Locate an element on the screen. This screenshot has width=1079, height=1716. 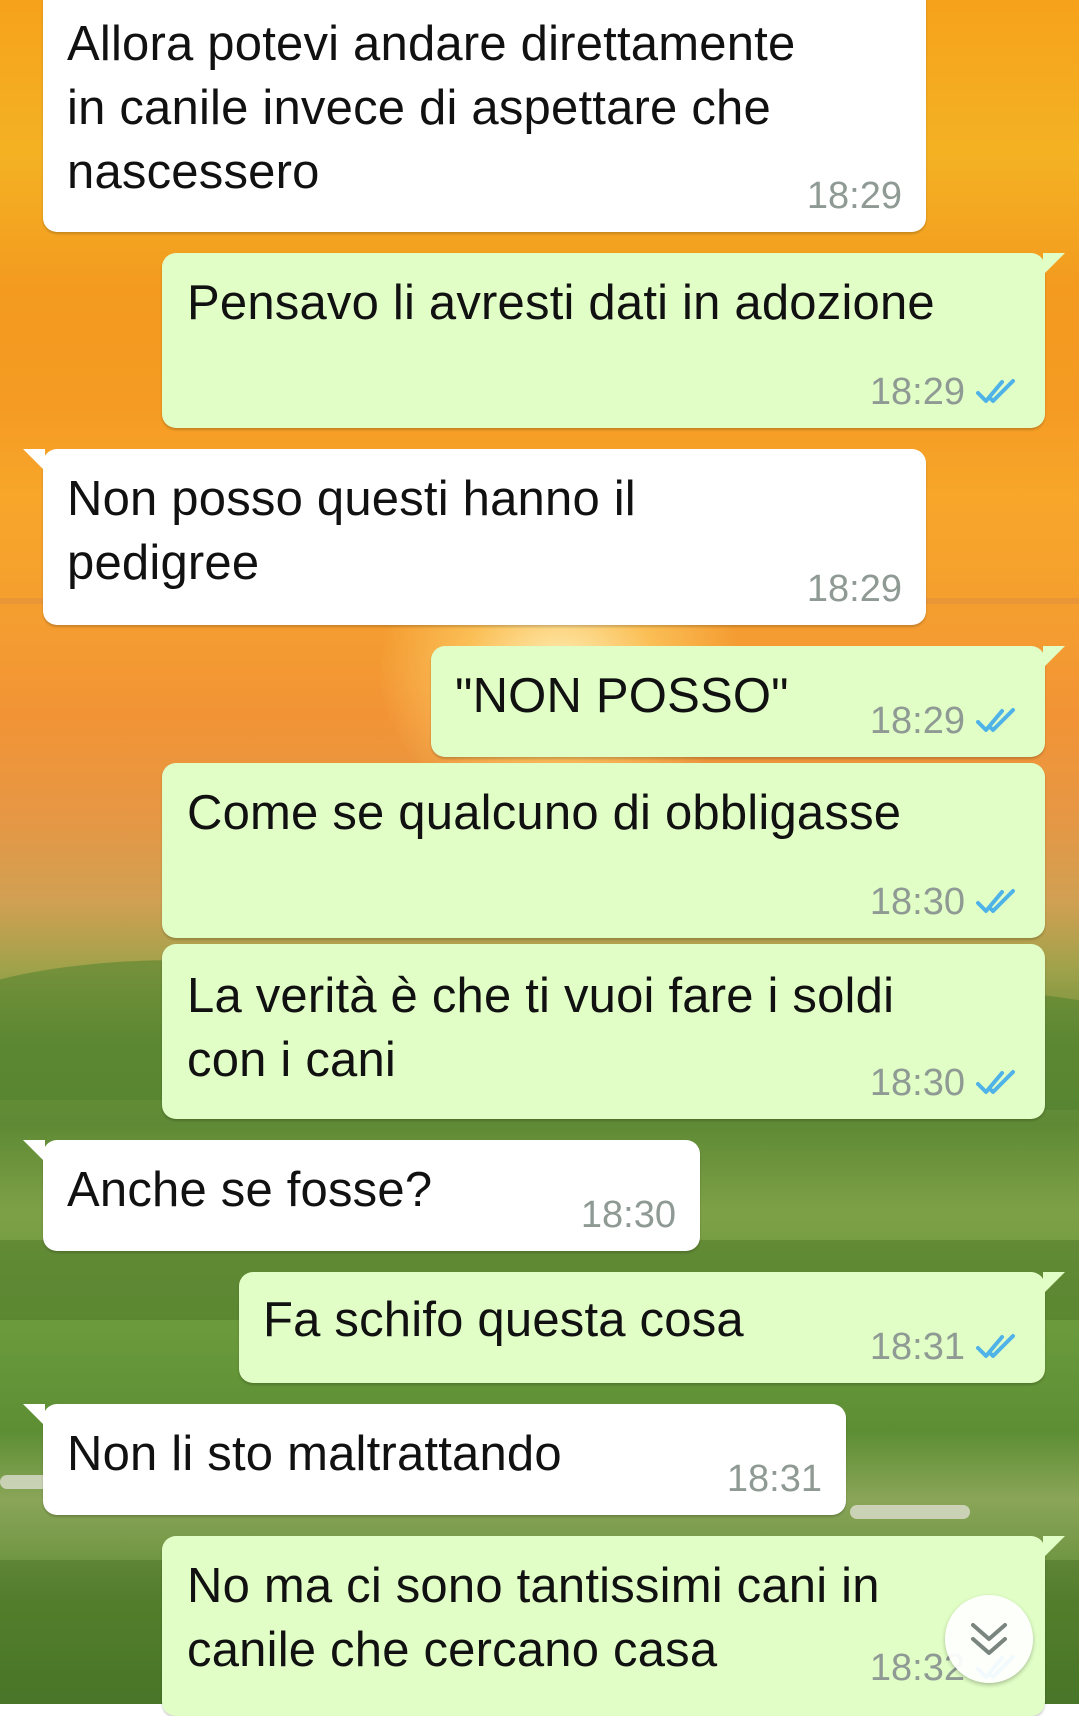
message-text: Come se qualcuno di obbligasse is located at coordinates (544, 813).